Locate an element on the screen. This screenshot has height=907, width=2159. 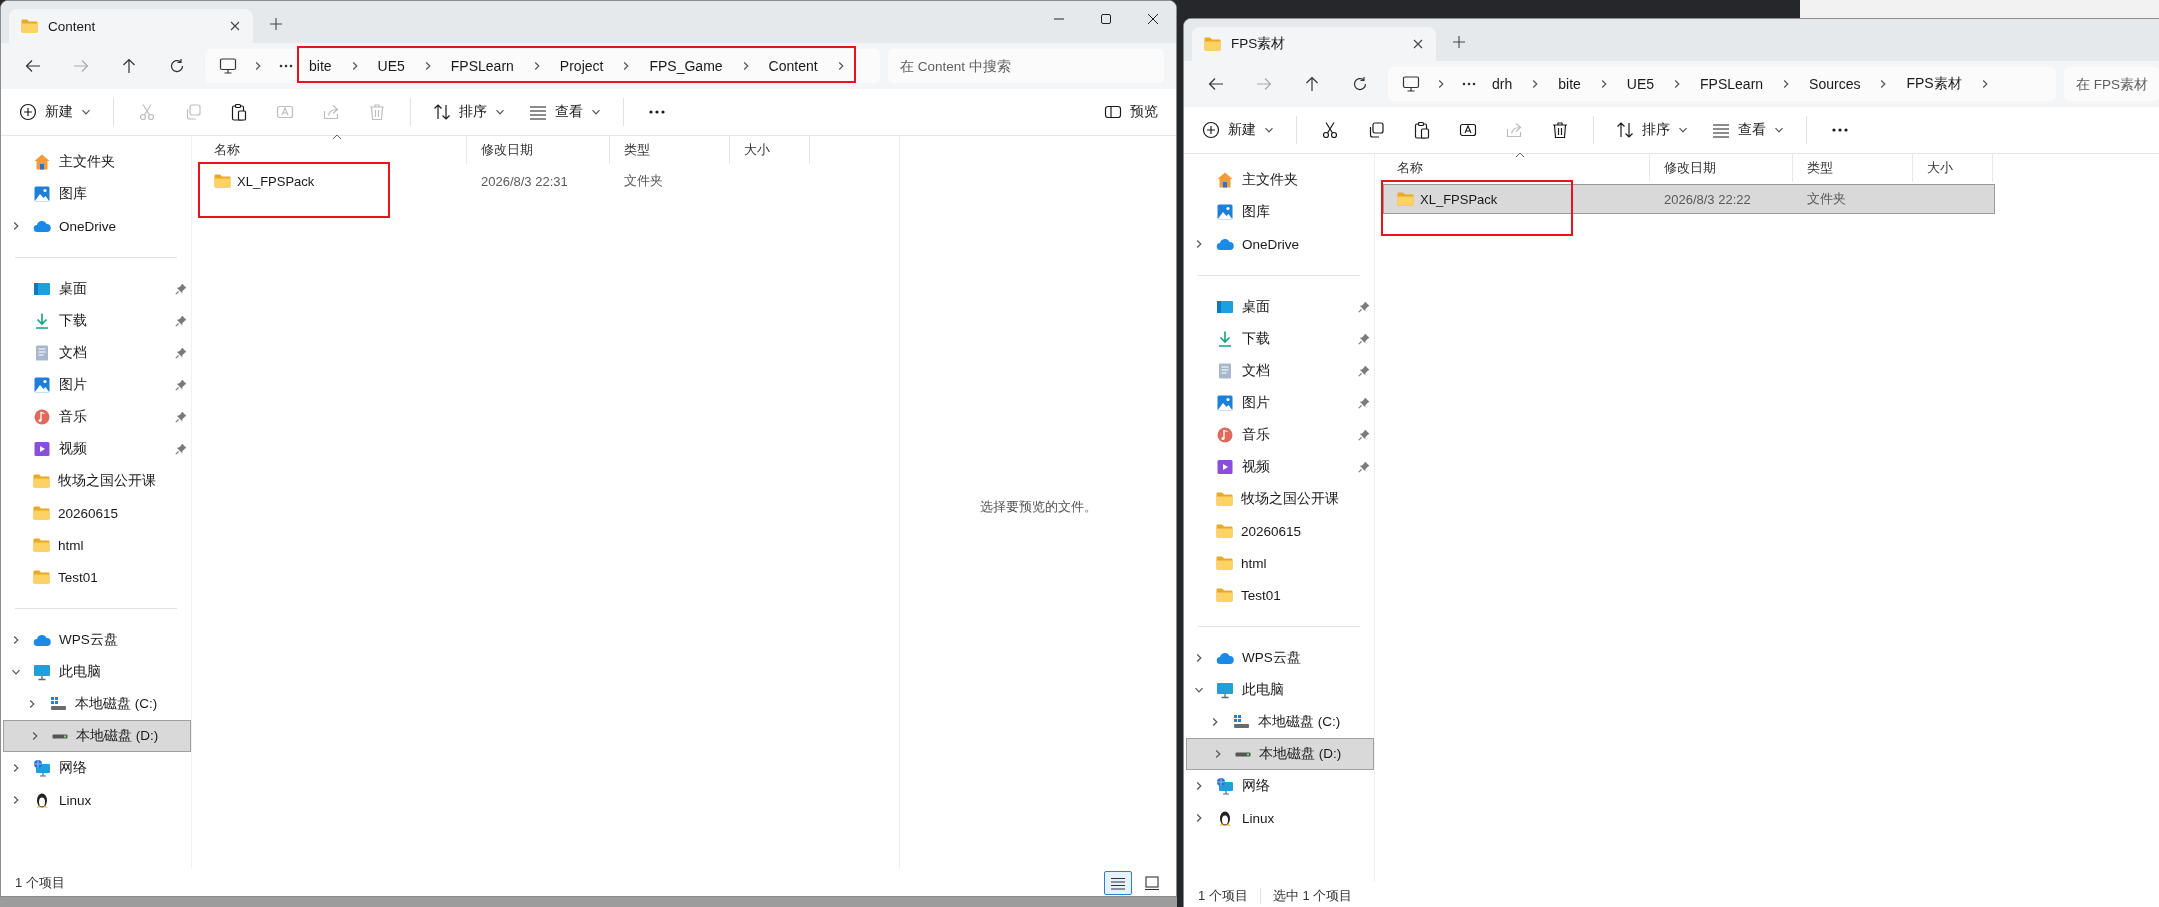
tab: FPS素材 is located at coordinates (1314, 44).